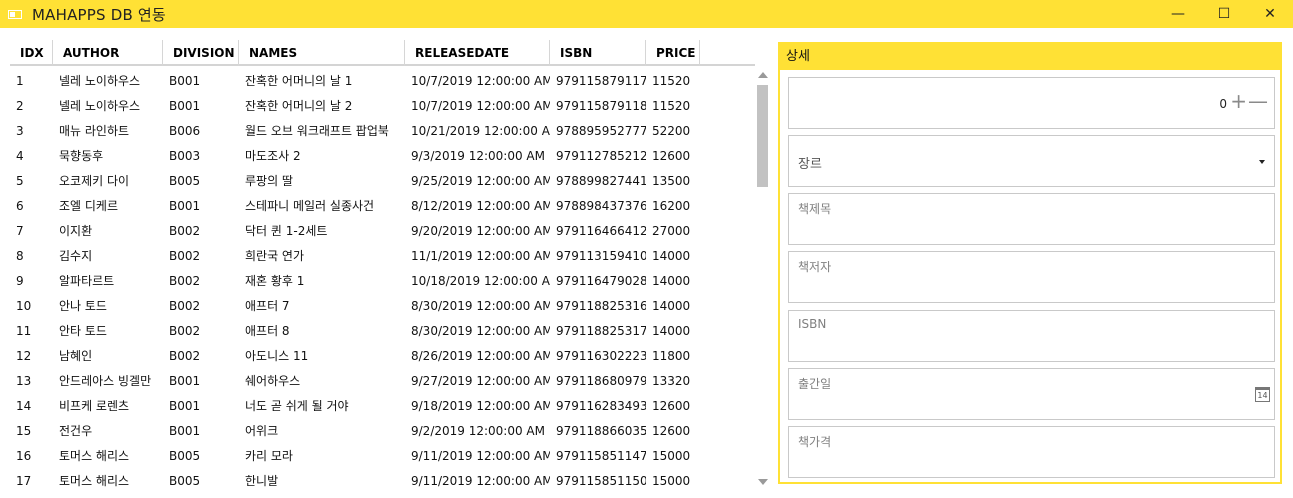  I want to click on title-bar: MAHAPPS DB 연동 — ☐ ✕, so click(646, 14).